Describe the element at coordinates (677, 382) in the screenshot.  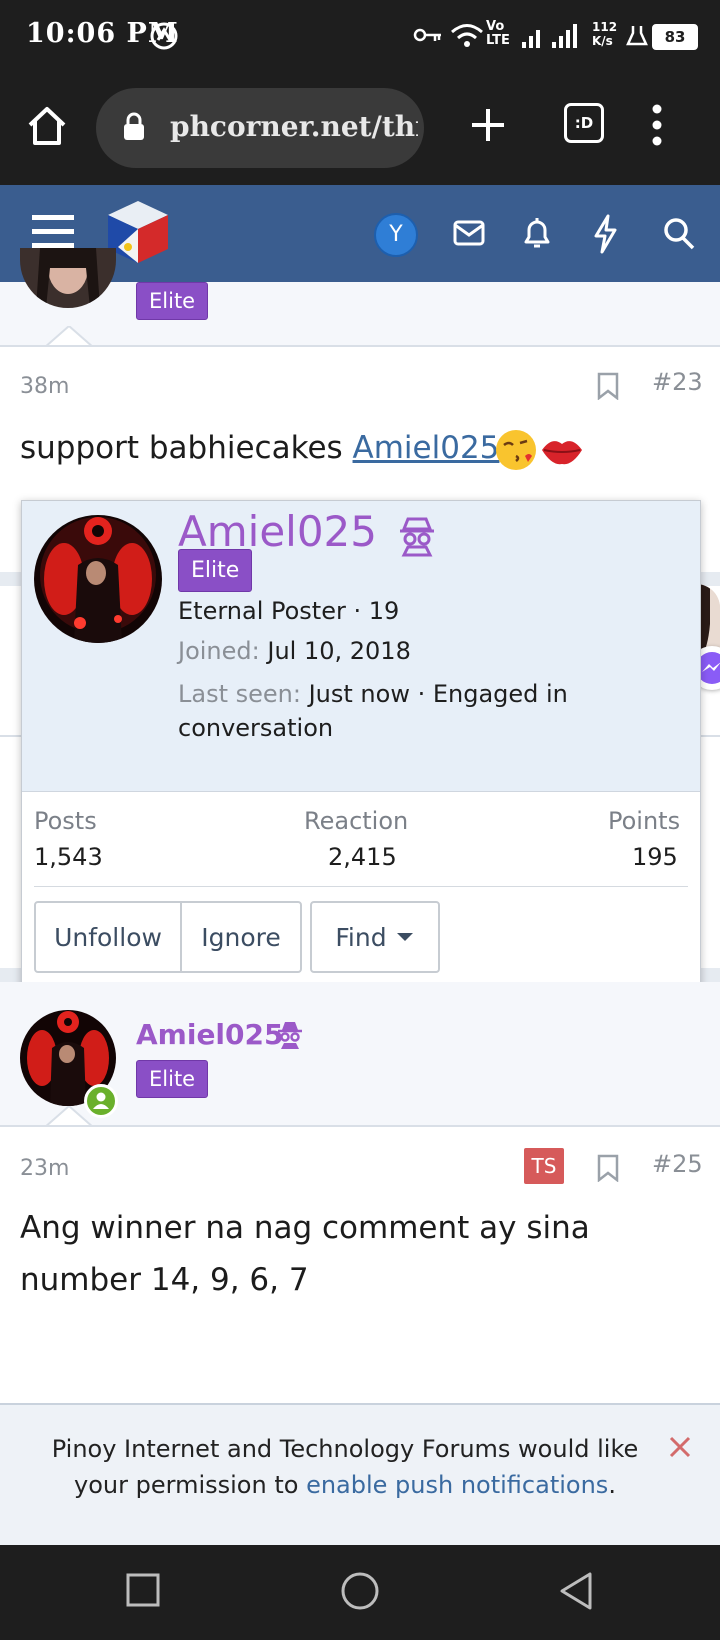
I see `post-number: #23` at that location.